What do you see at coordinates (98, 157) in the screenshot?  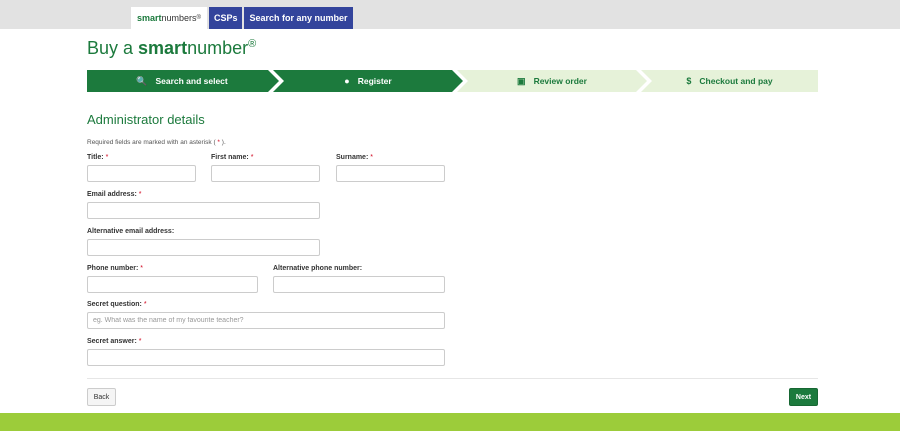 I see `title-label: Title: *` at bounding box center [98, 157].